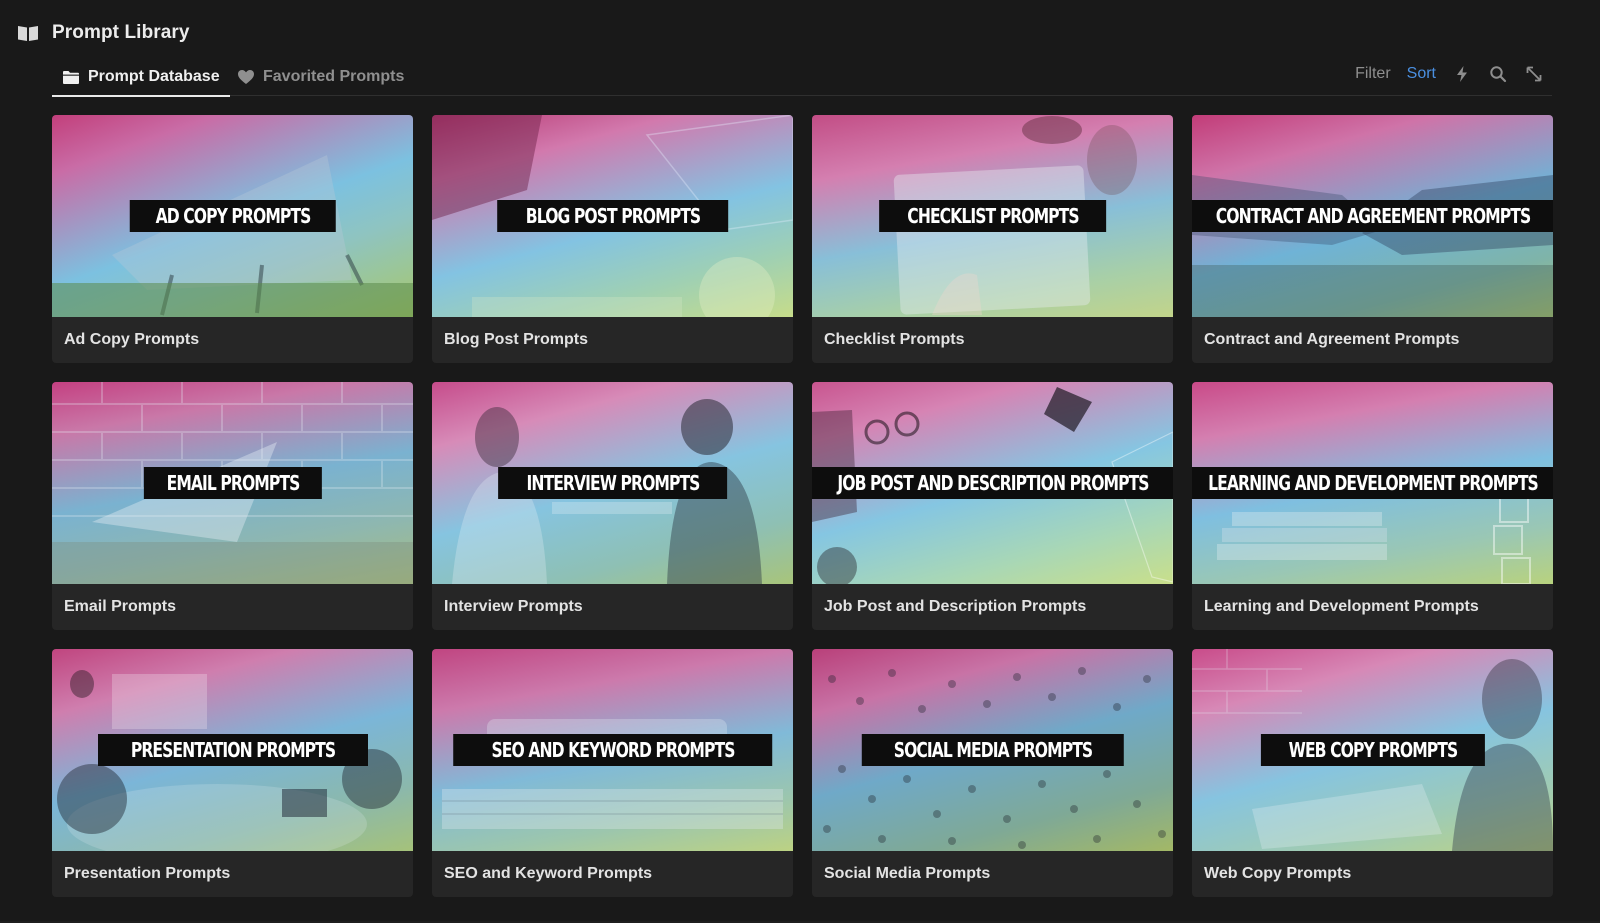 The height and width of the screenshot is (923, 1600). I want to click on card-cover-title: CONTRACT AND AGREEMENT PROMPTS, so click(1372, 216).